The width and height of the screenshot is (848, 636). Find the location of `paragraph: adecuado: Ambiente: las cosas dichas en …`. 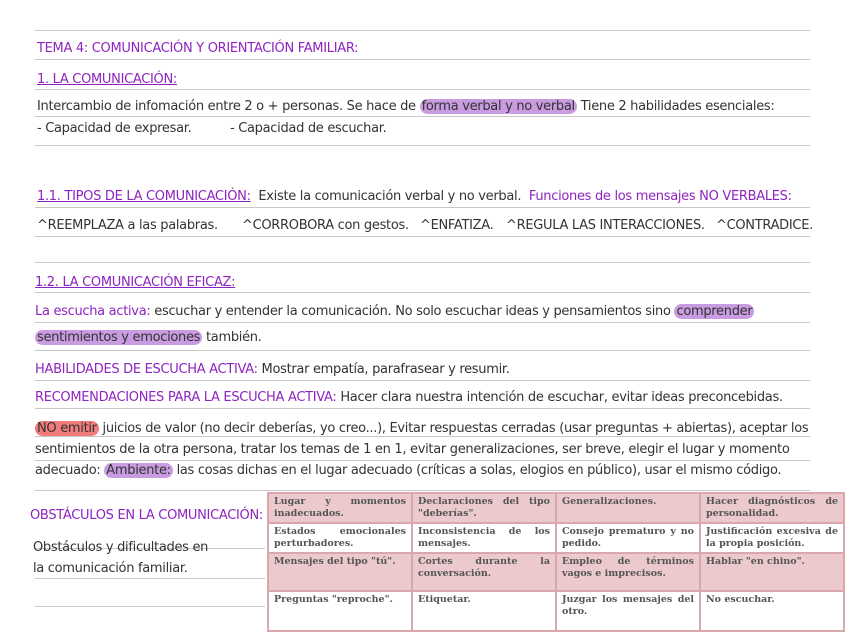

paragraph: adecuado: Ambiente: las cosas dichas en … is located at coordinates (408, 470).